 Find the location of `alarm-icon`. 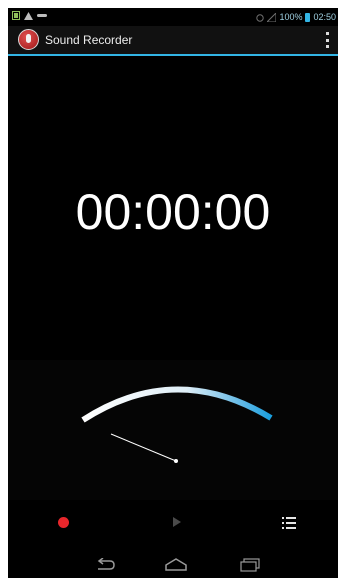

alarm-icon is located at coordinates (260, 17).